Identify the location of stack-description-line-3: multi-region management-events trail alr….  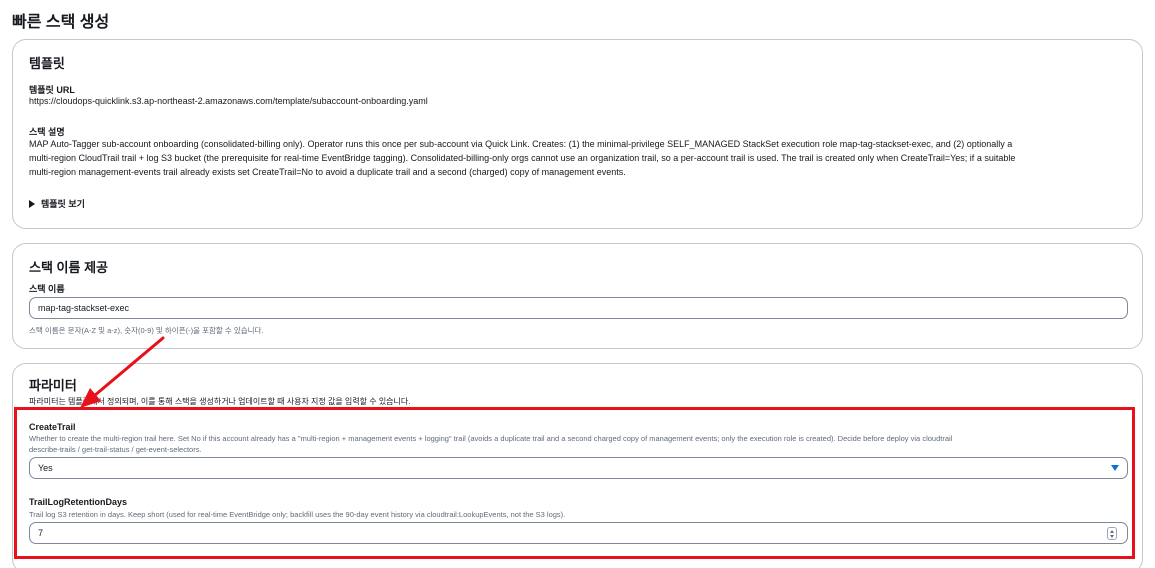
(327, 172).